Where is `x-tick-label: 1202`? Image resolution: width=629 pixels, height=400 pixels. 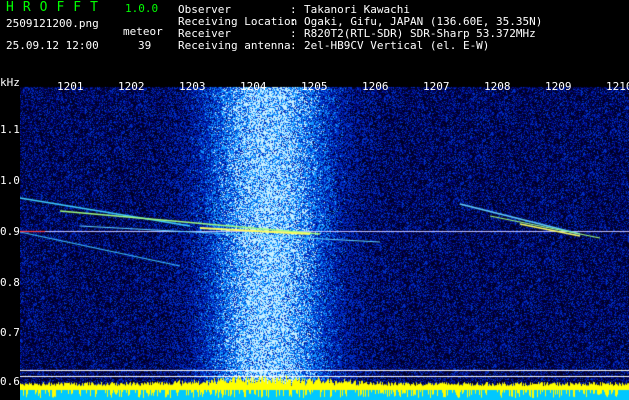
x-tick-label: 1202 is located at coordinates (131, 86).